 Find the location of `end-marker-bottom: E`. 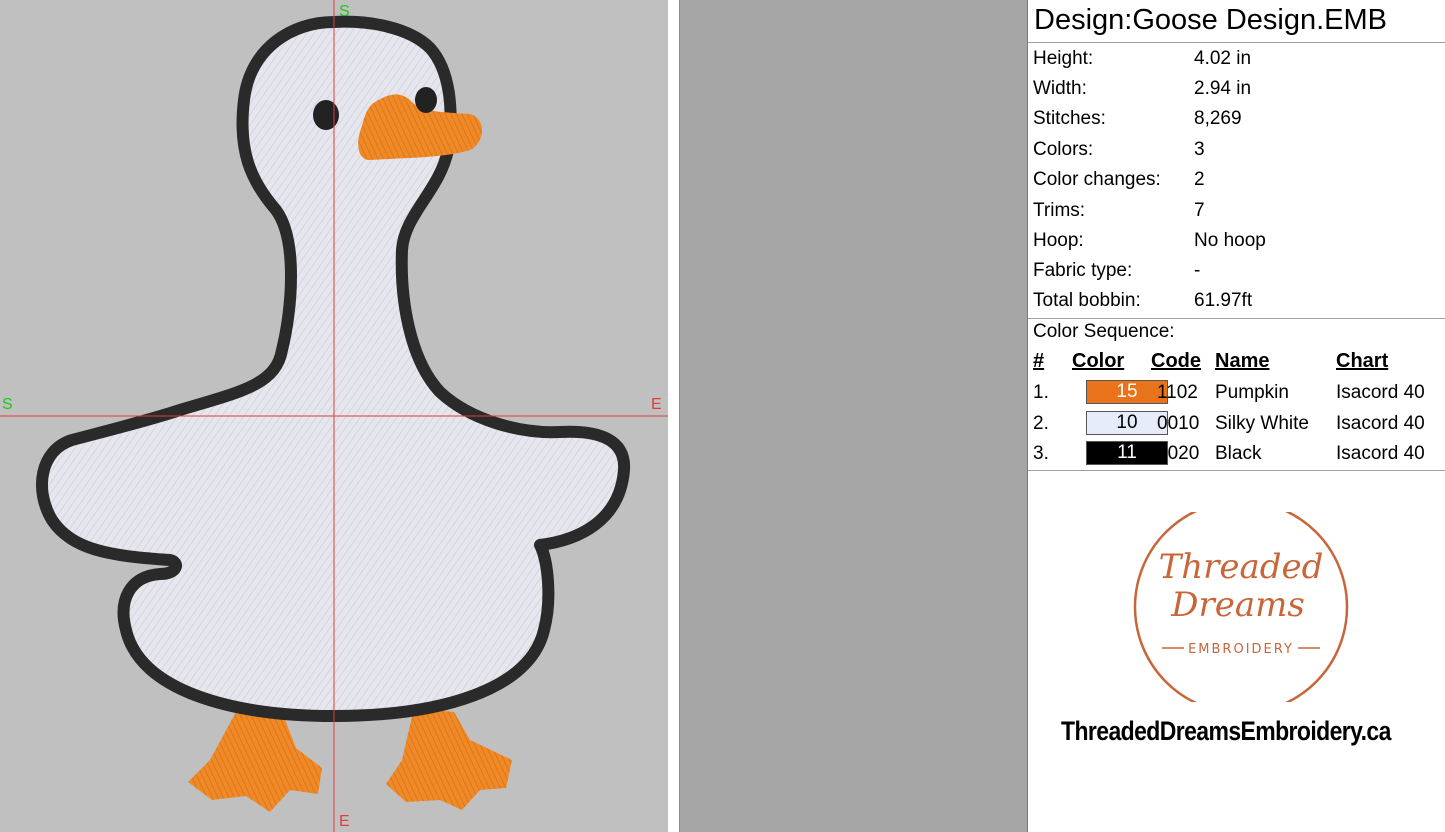

end-marker-bottom: E is located at coordinates (344, 821).